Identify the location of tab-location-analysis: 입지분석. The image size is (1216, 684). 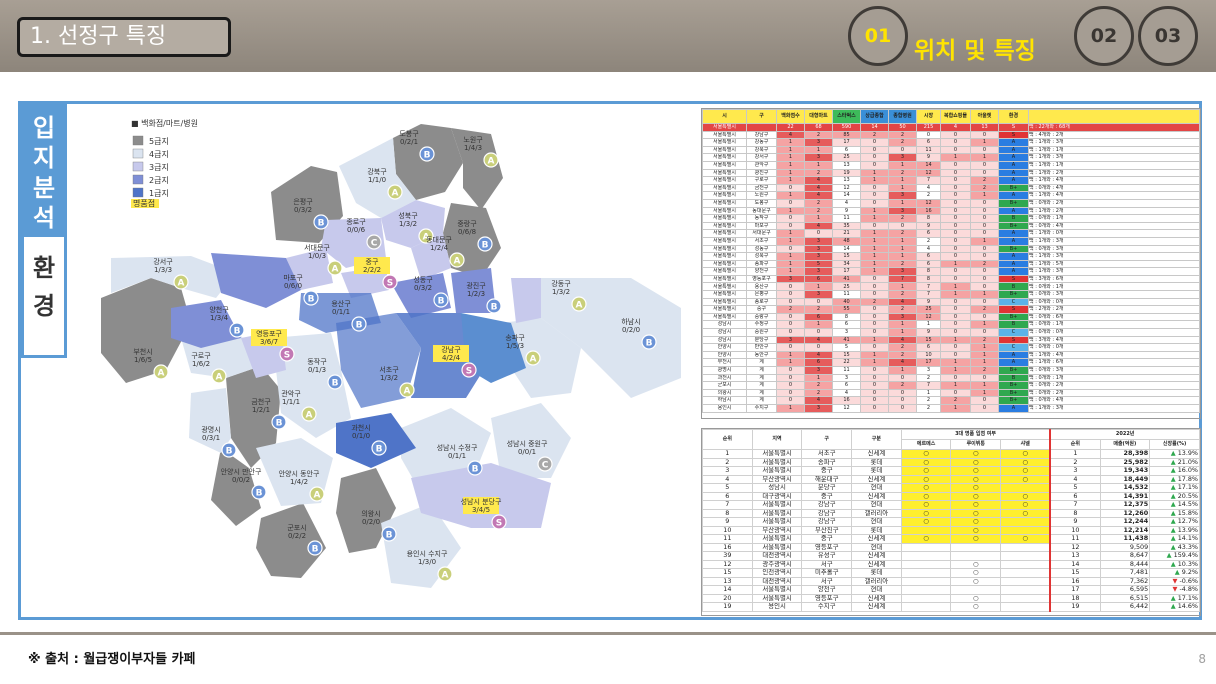
(44, 169).